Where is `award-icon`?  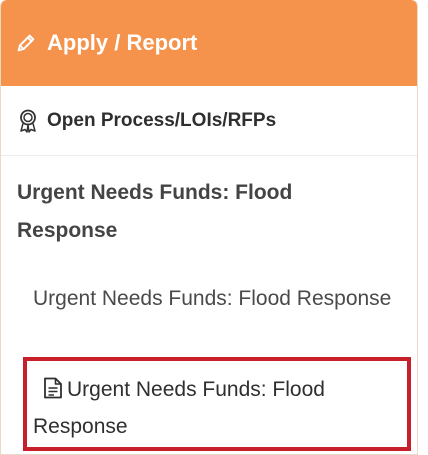 award-icon is located at coordinates (28, 121).